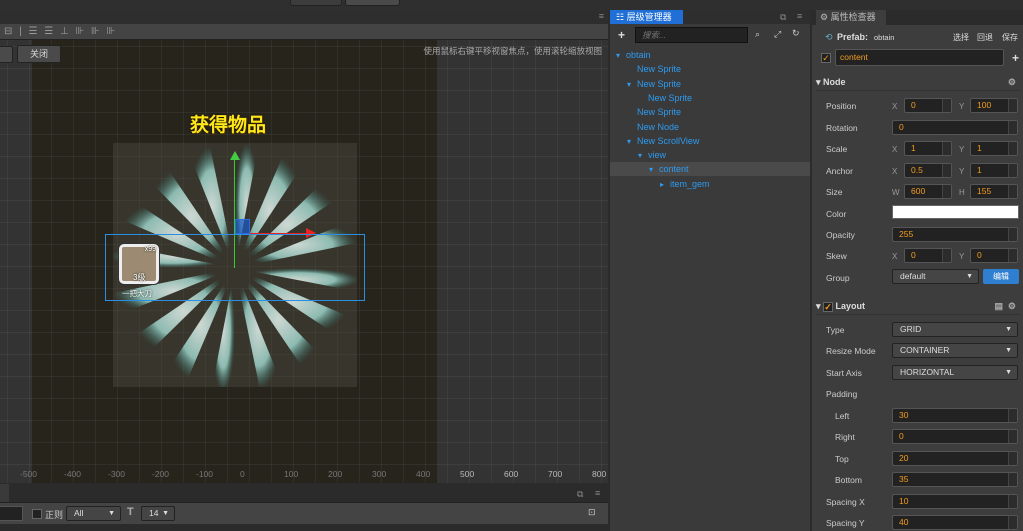 This screenshot has height=531, width=1023. Describe the element at coordinates (955, 127) in the screenshot. I see `rotation-input: 0` at that location.